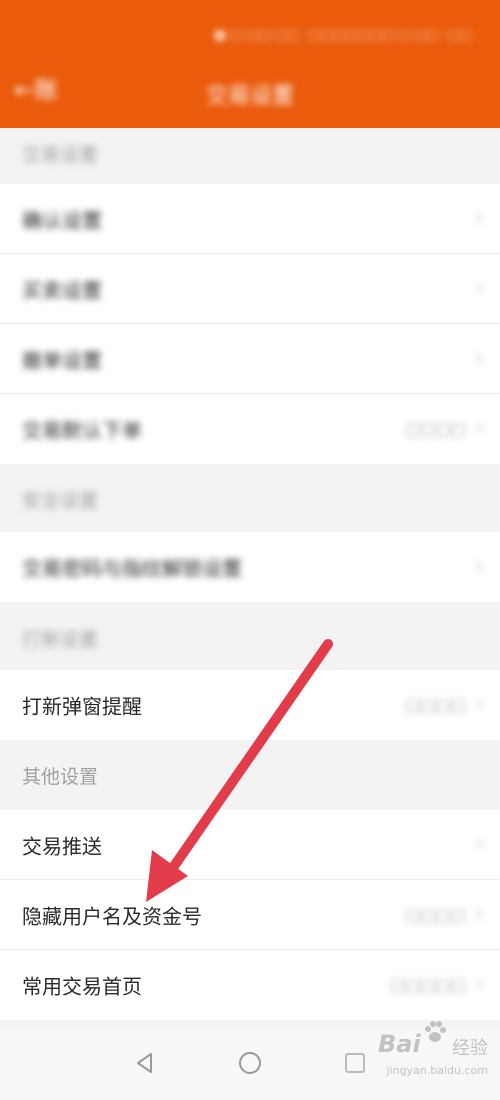  What do you see at coordinates (132, 568) in the screenshot?
I see `row-label: 交易密码与指纹解锁设置` at bounding box center [132, 568].